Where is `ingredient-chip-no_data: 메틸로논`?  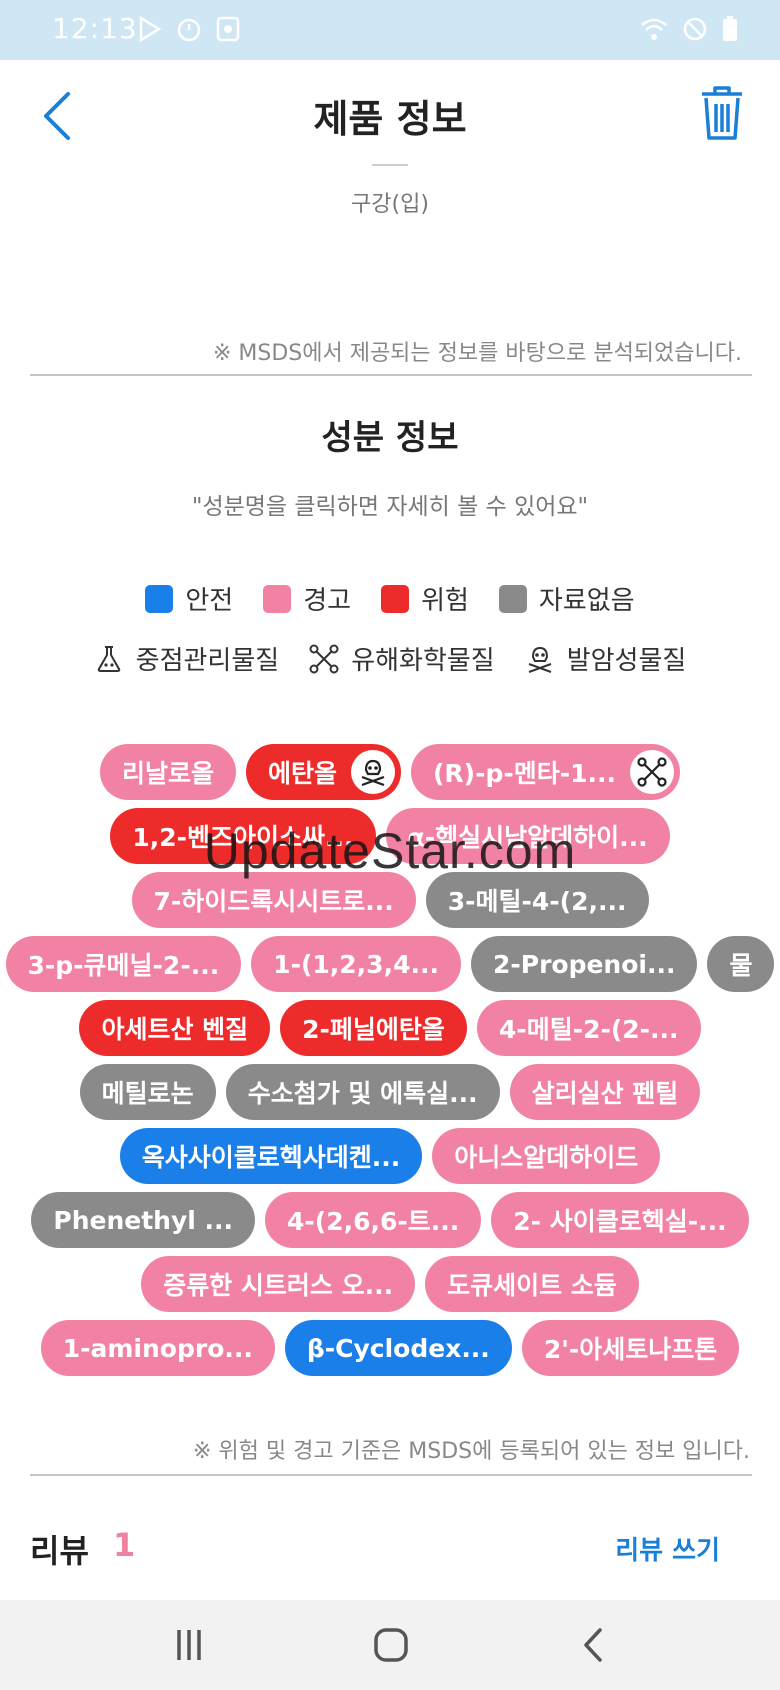 ingredient-chip-no_data: 메틸로논 is located at coordinates (147, 1092).